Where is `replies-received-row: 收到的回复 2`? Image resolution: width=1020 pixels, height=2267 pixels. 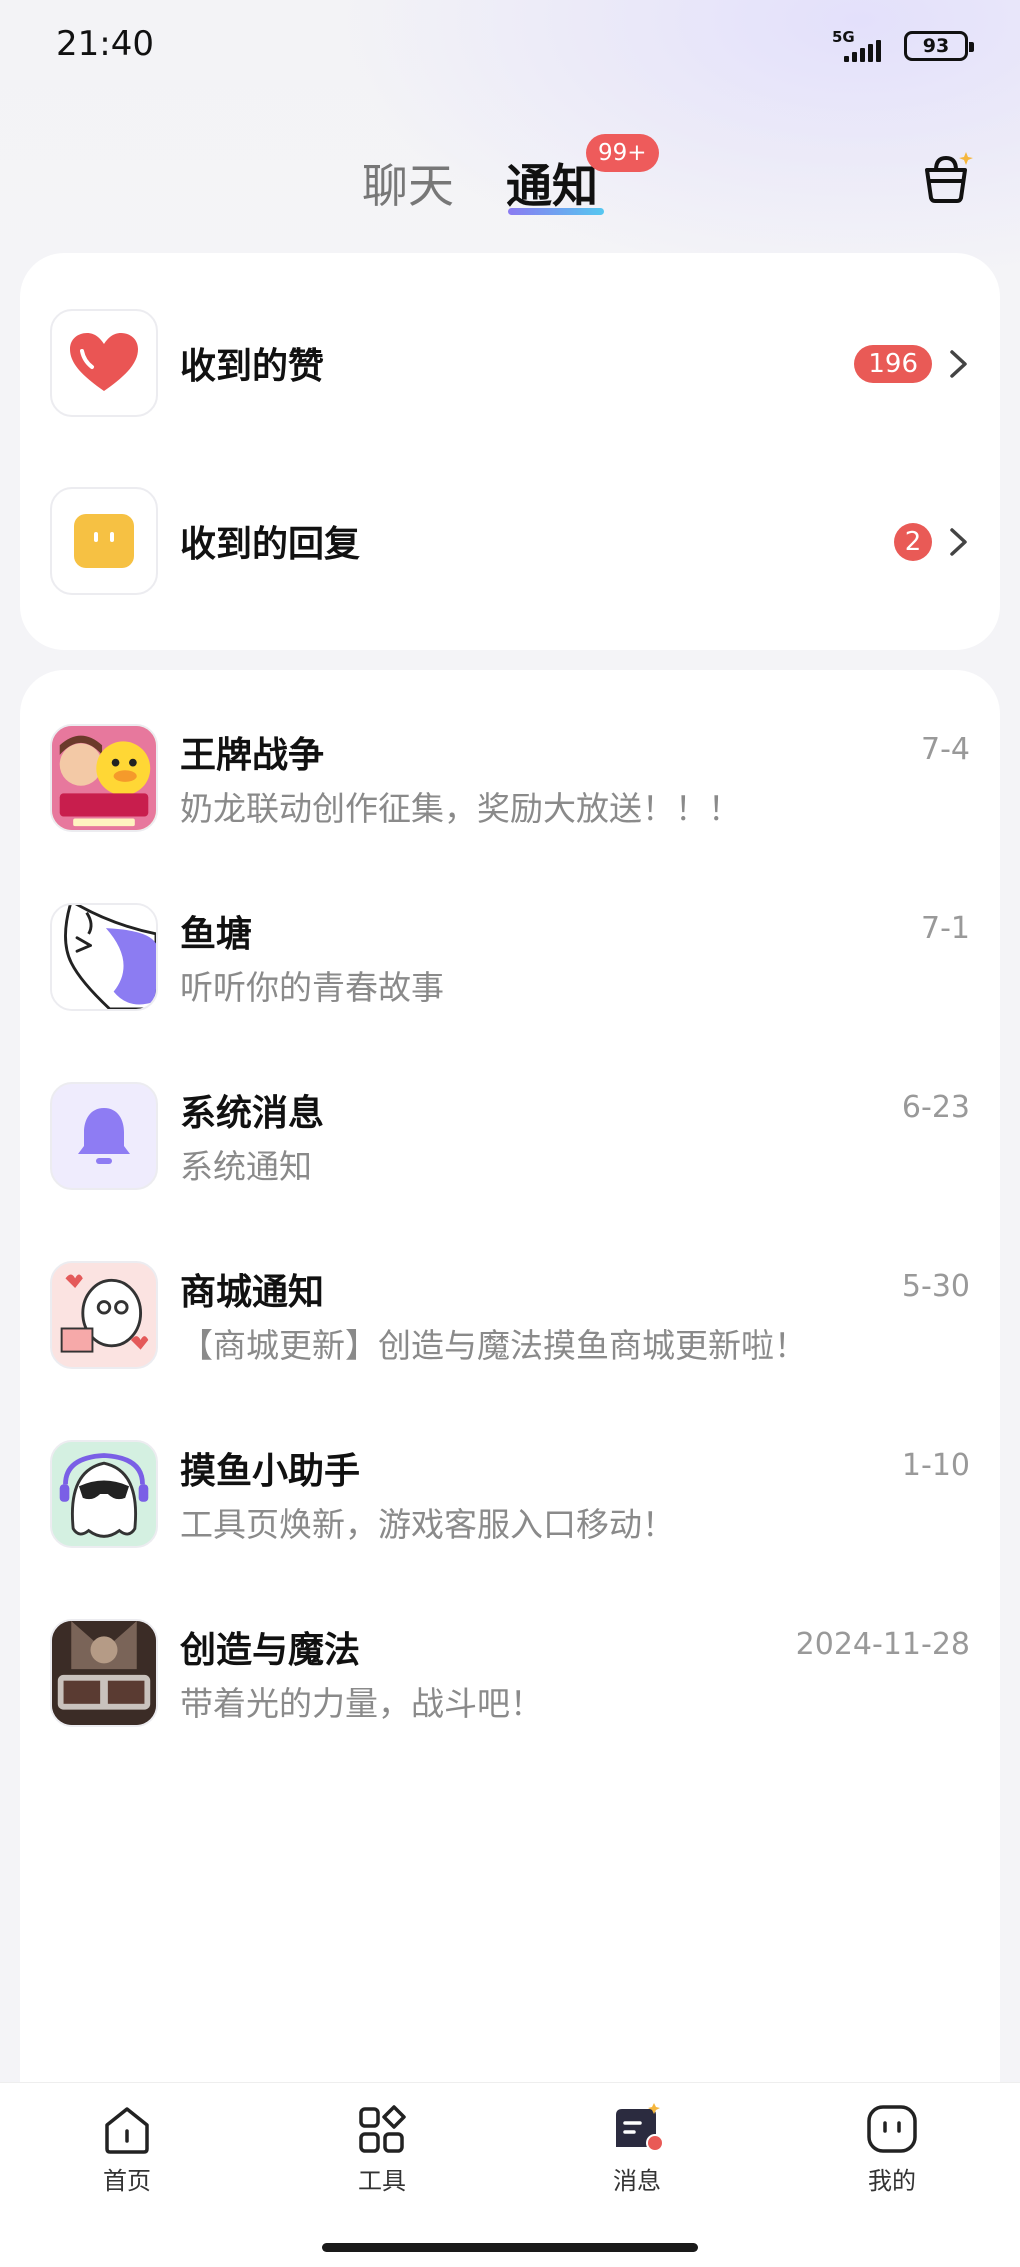
replies-received-row: 收到的回复 2 is located at coordinates (510, 542).